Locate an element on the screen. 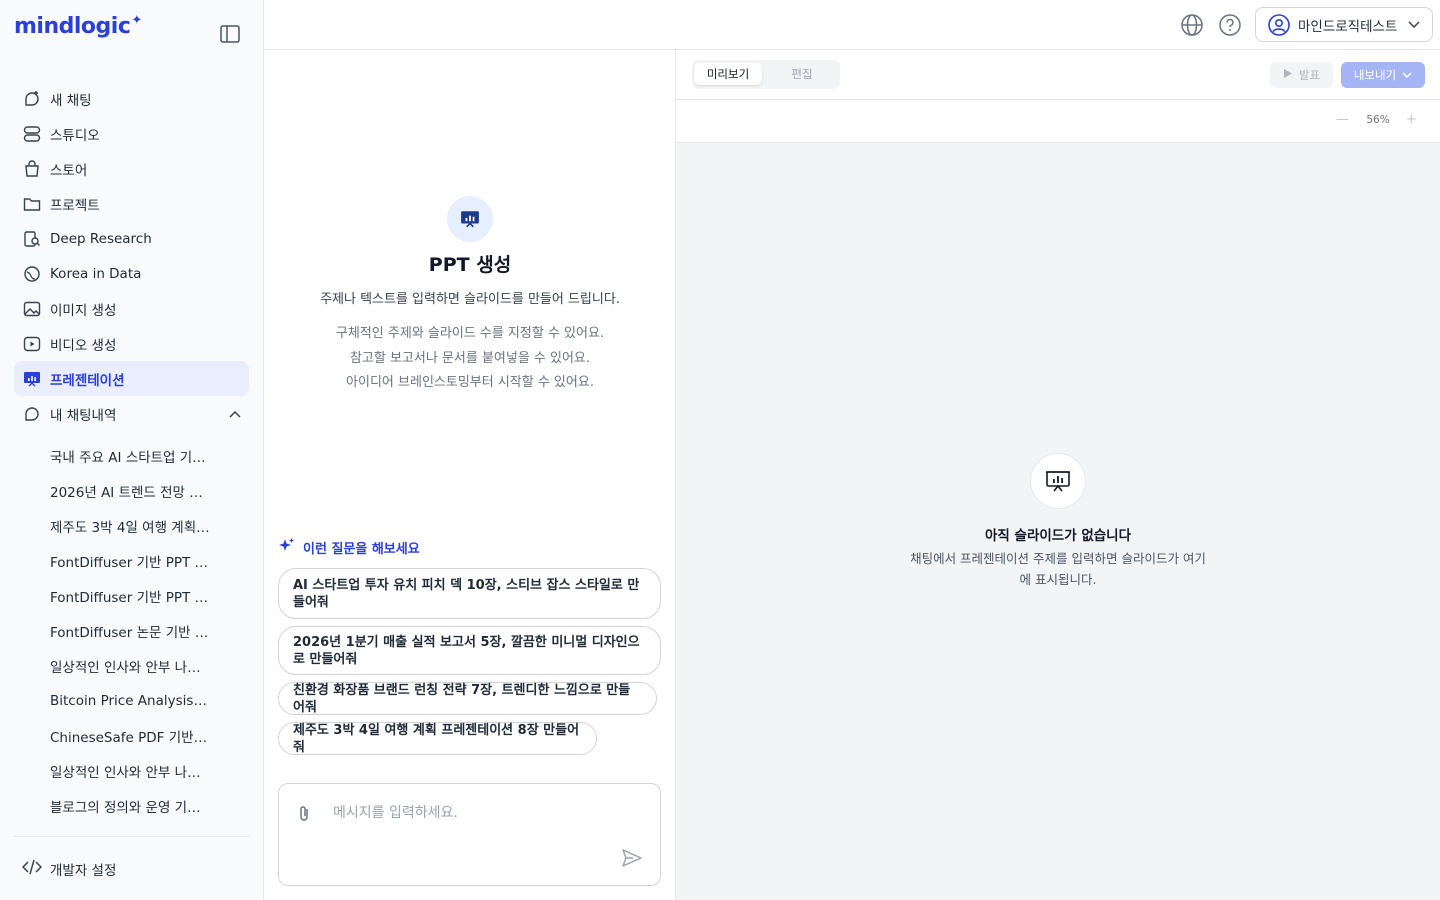  suggestion-chip: 친환경 화장품 브랜드 런칭 전략 7장, 트렌디한 느낌으로 만들어줘 is located at coordinates (467, 698).